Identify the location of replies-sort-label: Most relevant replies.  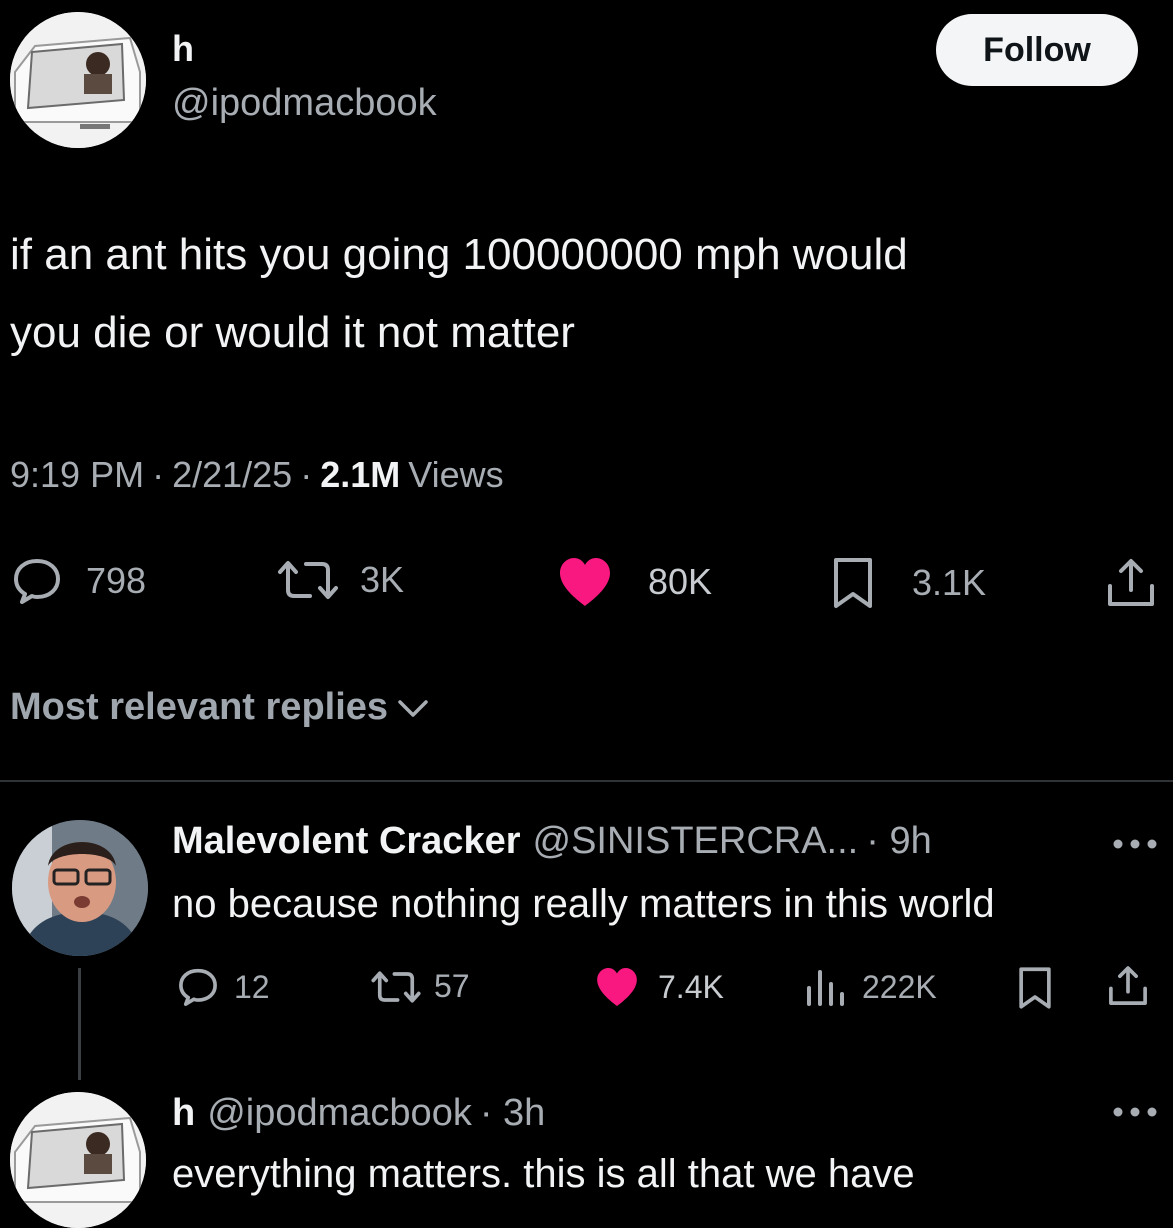
(199, 707).